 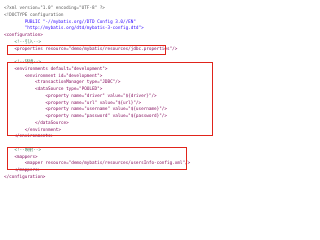 What do you see at coordinates (97, 158) in the screenshot?
I see `highlight-box-mappers` at bounding box center [97, 158].